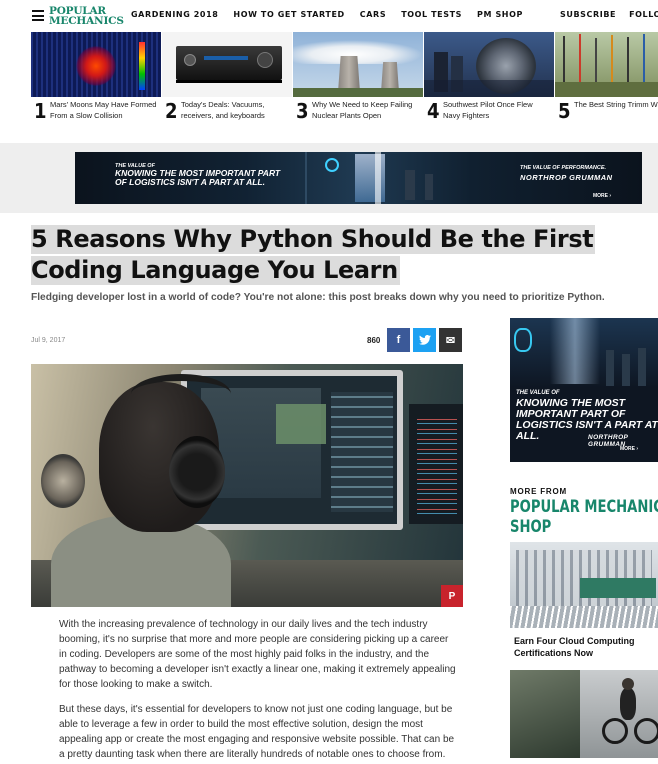 The image size is (658, 764). Describe the element at coordinates (171, 111) in the screenshot. I see `trending-number: 2` at that location.